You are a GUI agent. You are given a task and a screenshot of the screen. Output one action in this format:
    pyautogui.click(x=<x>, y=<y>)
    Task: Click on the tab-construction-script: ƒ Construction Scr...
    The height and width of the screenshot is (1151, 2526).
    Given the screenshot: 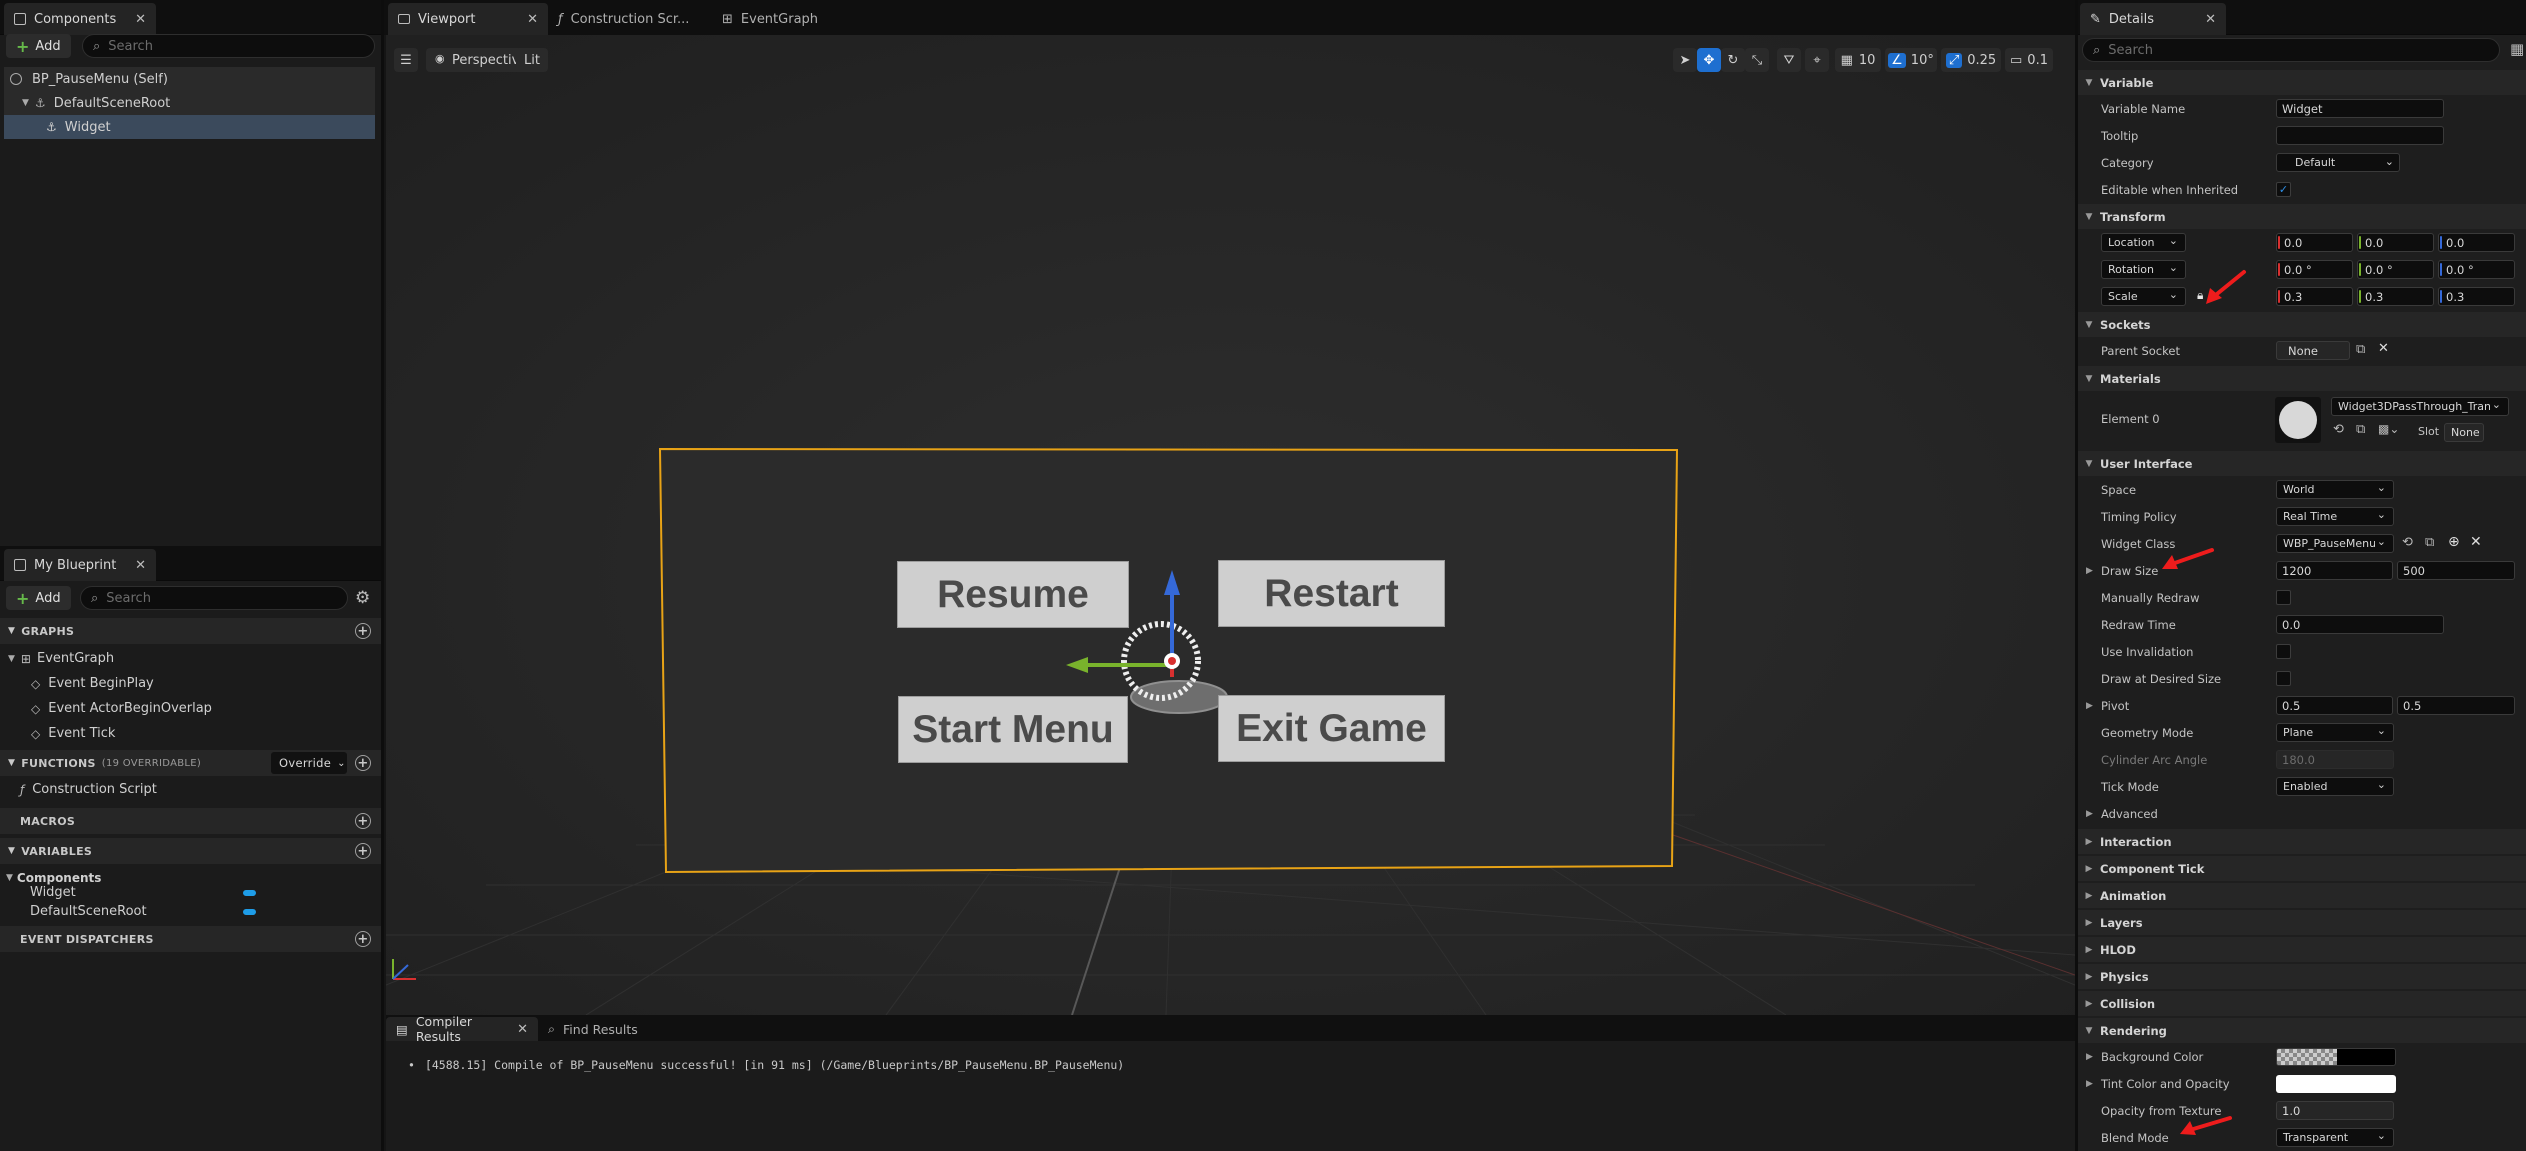 What is the action you would take?
    pyautogui.click(x=628, y=19)
    